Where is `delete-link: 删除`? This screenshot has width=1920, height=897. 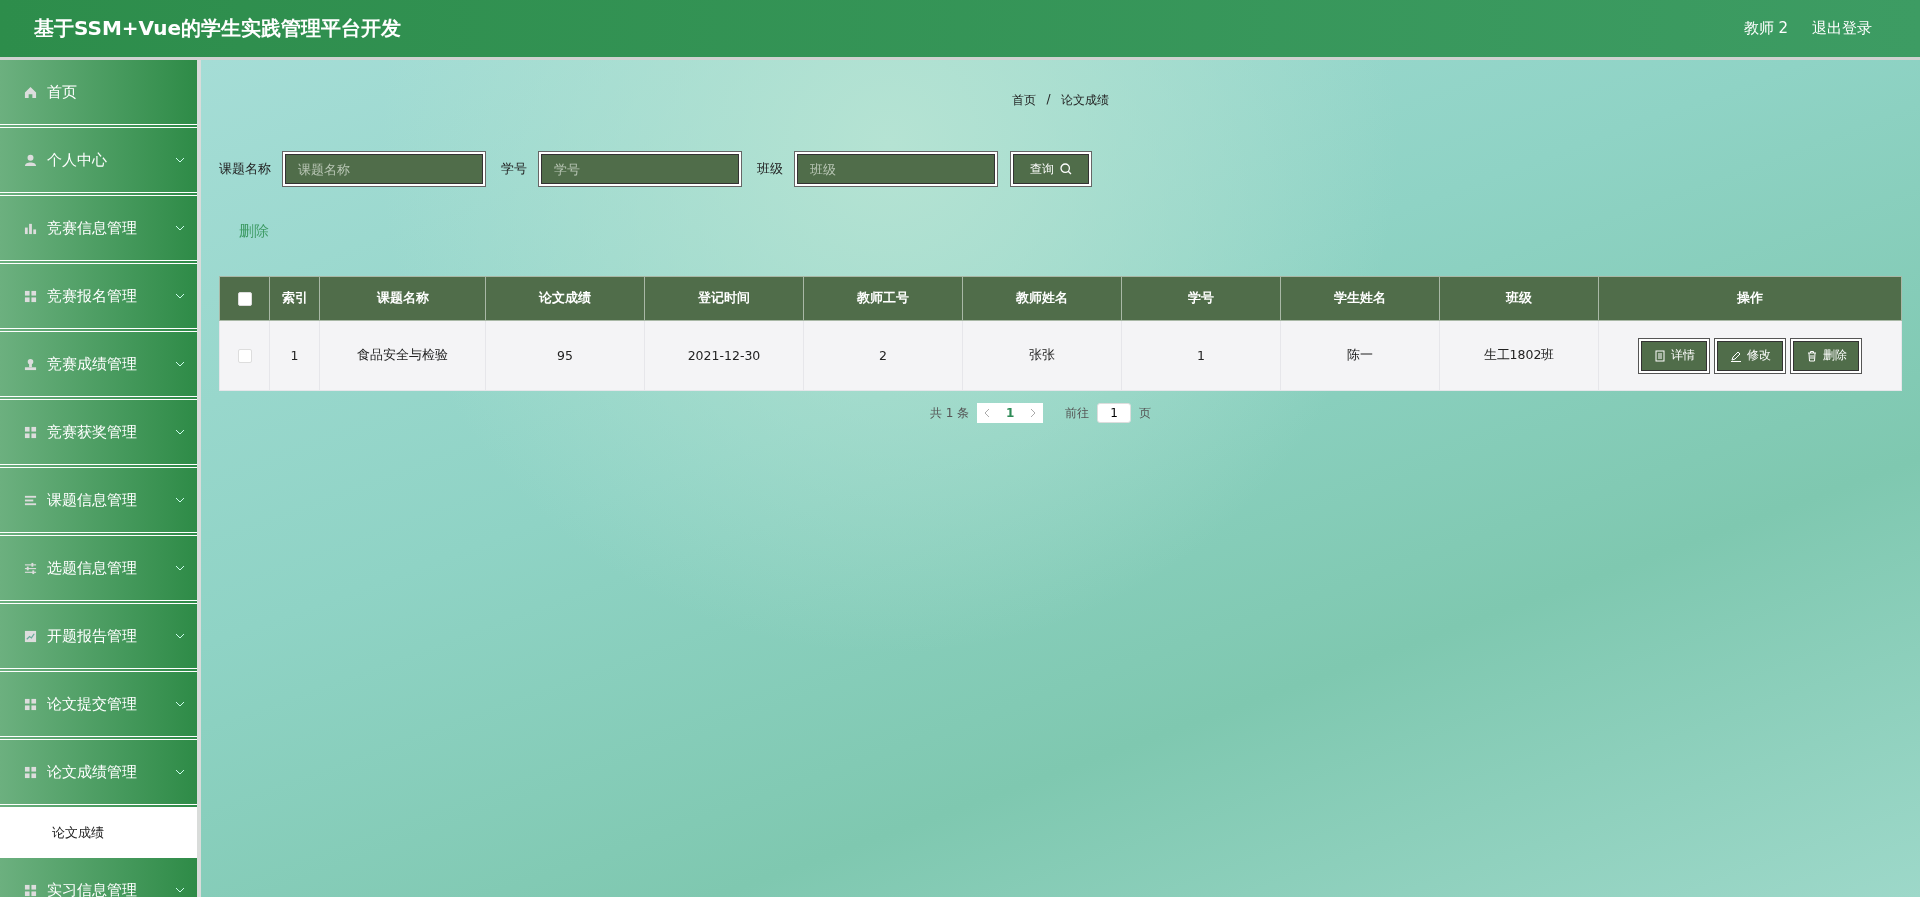 delete-link: 删除 is located at coordinates (254, 237).